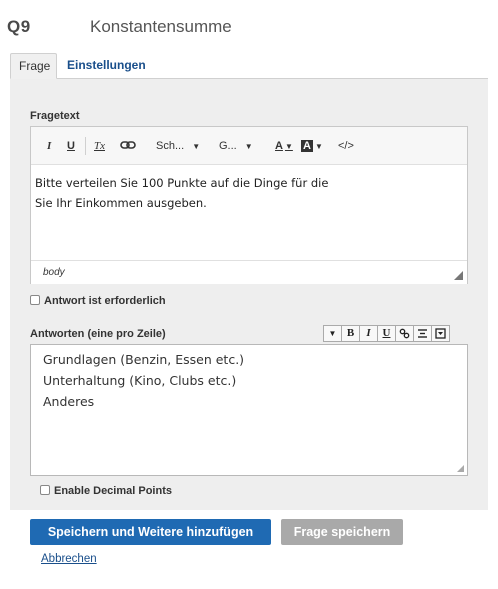 The width and height of the screenshot is (498, 589). I want to click on font-size-dropdown: G... ▼, so click(236, 146).